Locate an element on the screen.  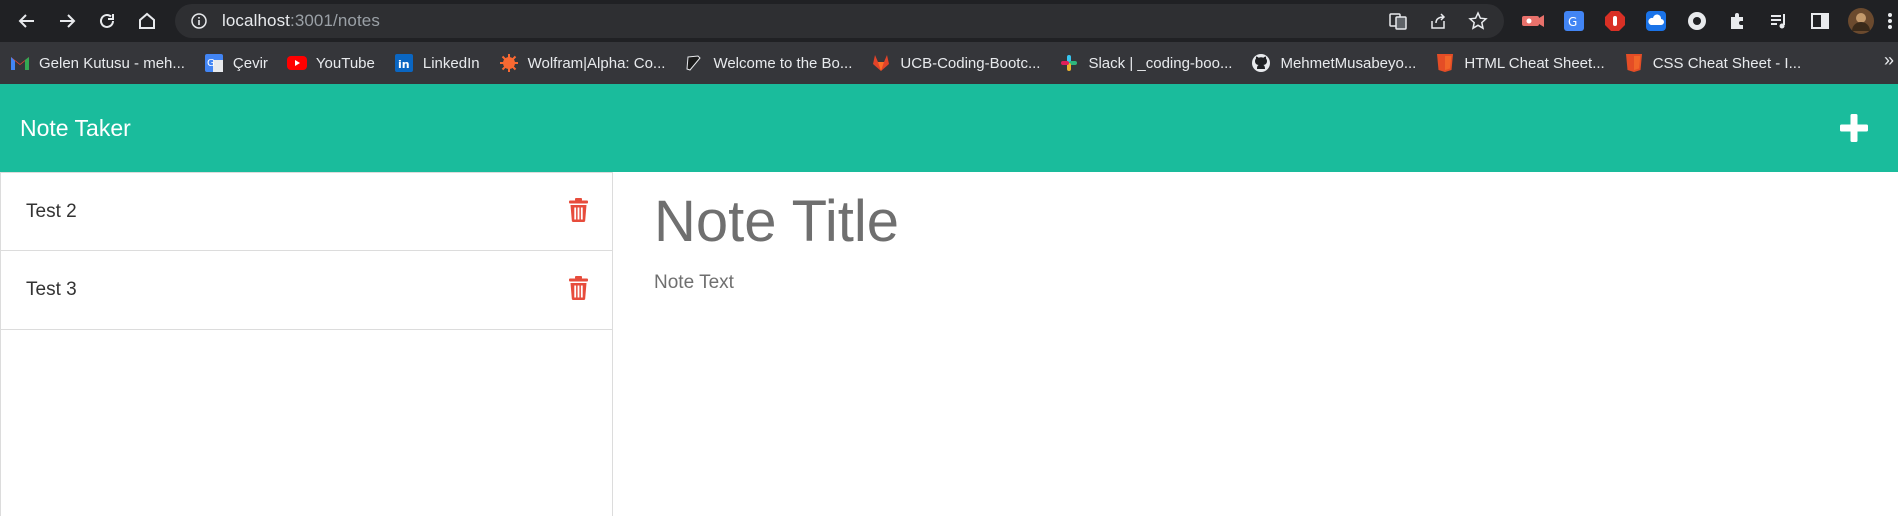
gmail-icon is located at coordinates (20, 63).